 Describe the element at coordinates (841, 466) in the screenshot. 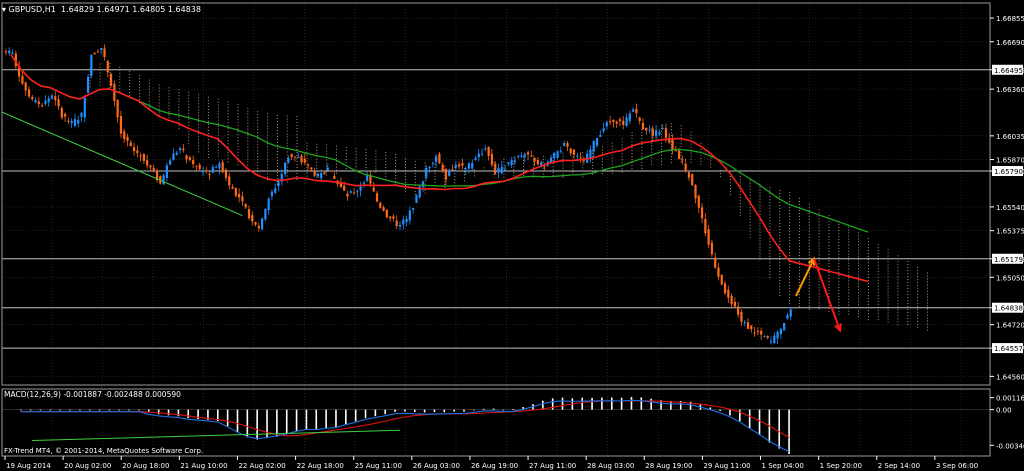

I see `time-tick-label: 1 Sep 20:00` at that location.